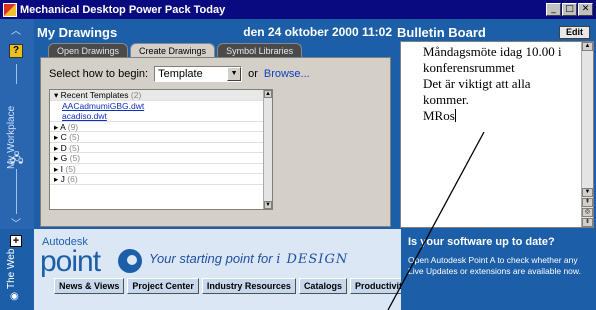 Image resolution: width=596 pixels, height=310 pixels. Describe the element at coordinates (477, 83) in the screenshot. I see `bulletin-line: Det är viktigt att alla` at that location.